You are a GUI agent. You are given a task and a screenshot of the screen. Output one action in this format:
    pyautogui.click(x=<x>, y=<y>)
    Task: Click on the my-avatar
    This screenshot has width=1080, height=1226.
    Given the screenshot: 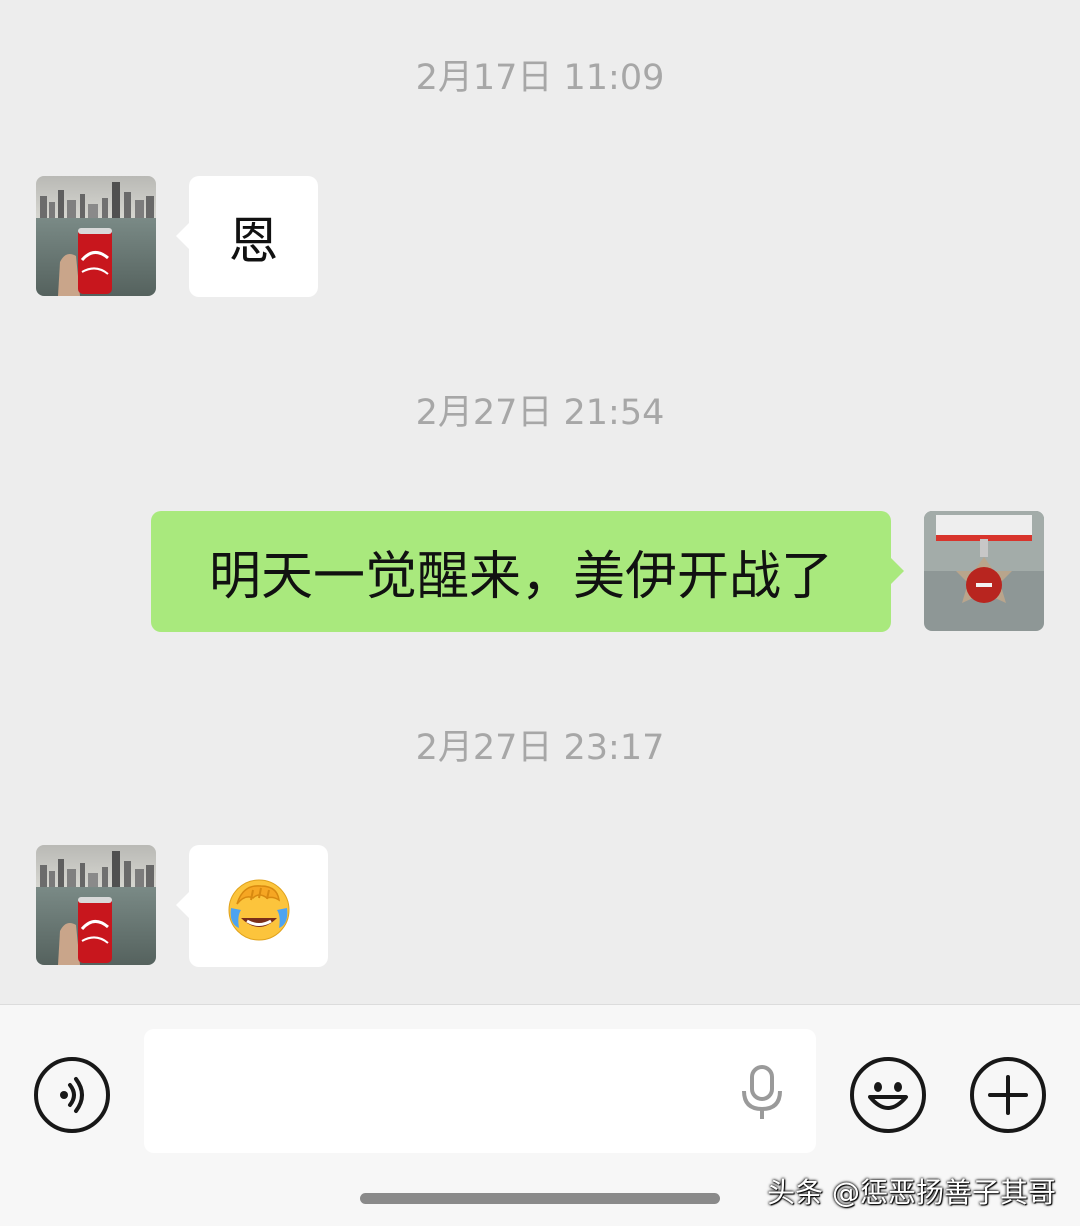 What is the action you would take?
    pyautogui.click(x=984, y=571)
    